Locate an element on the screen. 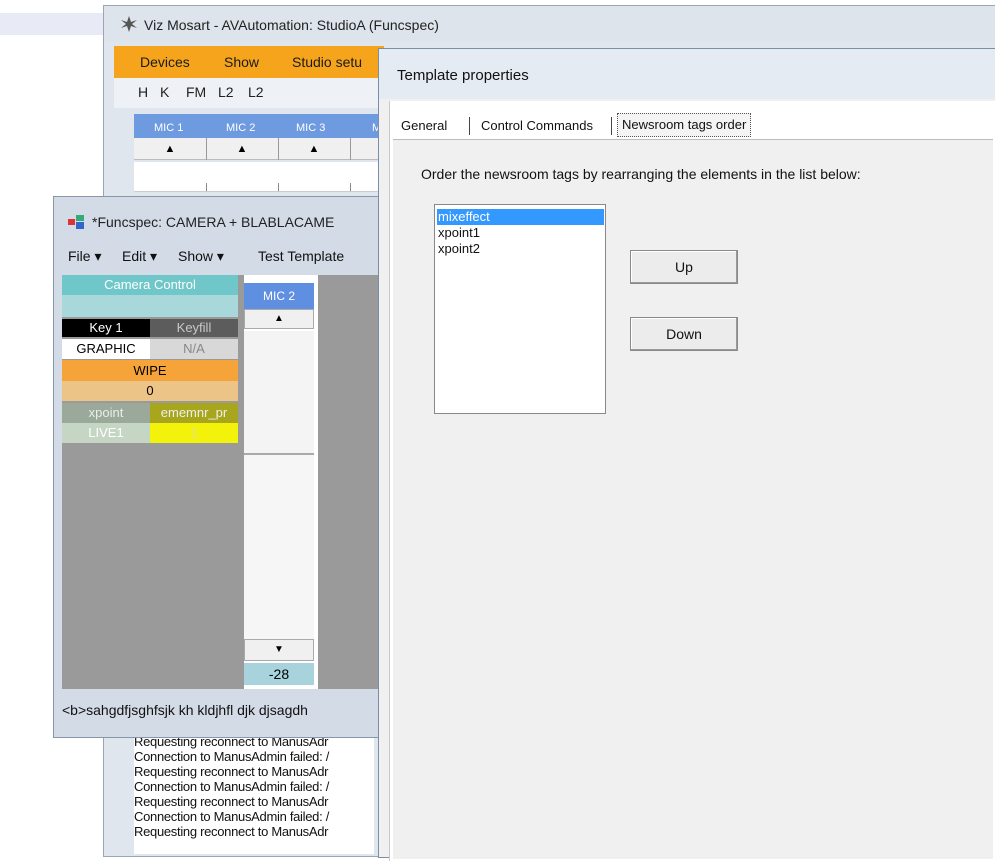  mic-1-label: MIC 1 is located at coordinates (169, 128).